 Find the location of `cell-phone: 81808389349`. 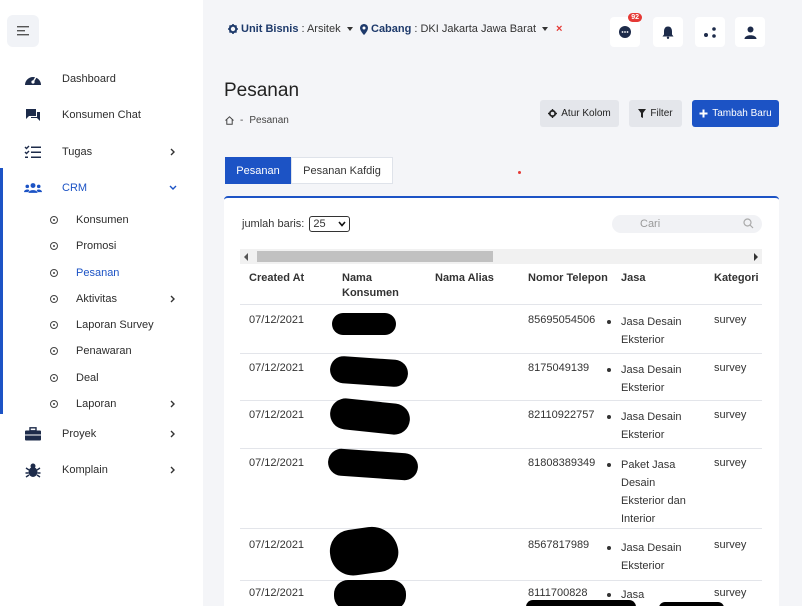

cell-phone: 81808389349 is located at coordinates (562, 463).